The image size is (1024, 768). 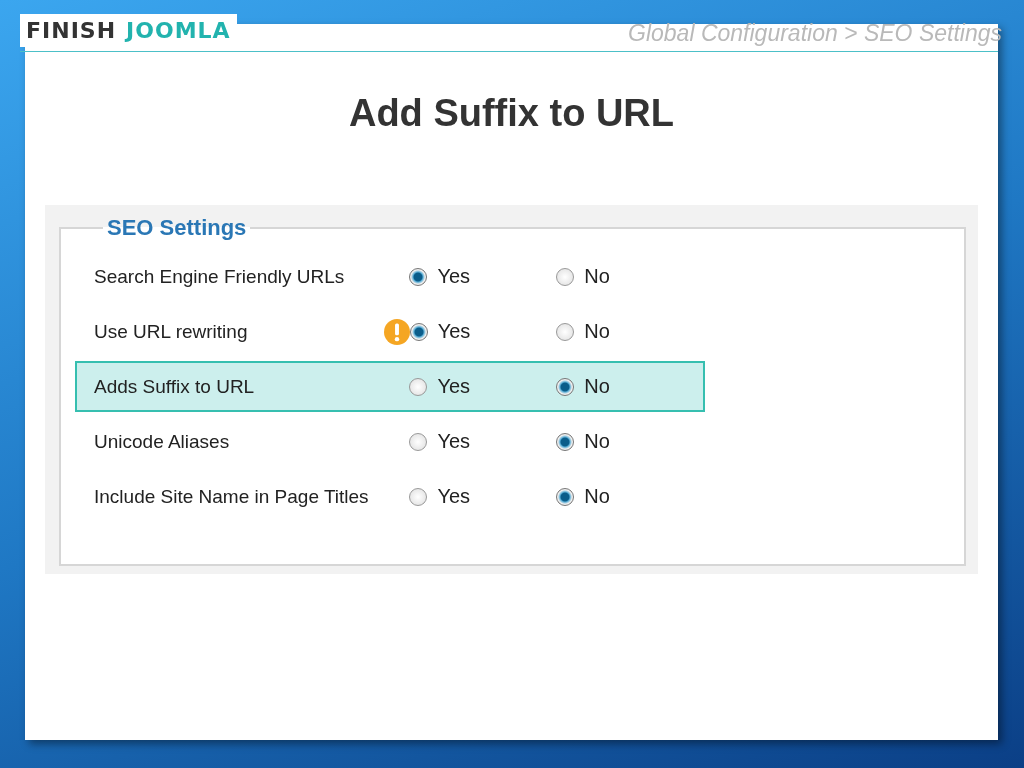 What do you see at coordinates (232, 496) in the screenshot?
I see `setting-label: Include Site Name in Page Titles` at bounding box center [232, 496].